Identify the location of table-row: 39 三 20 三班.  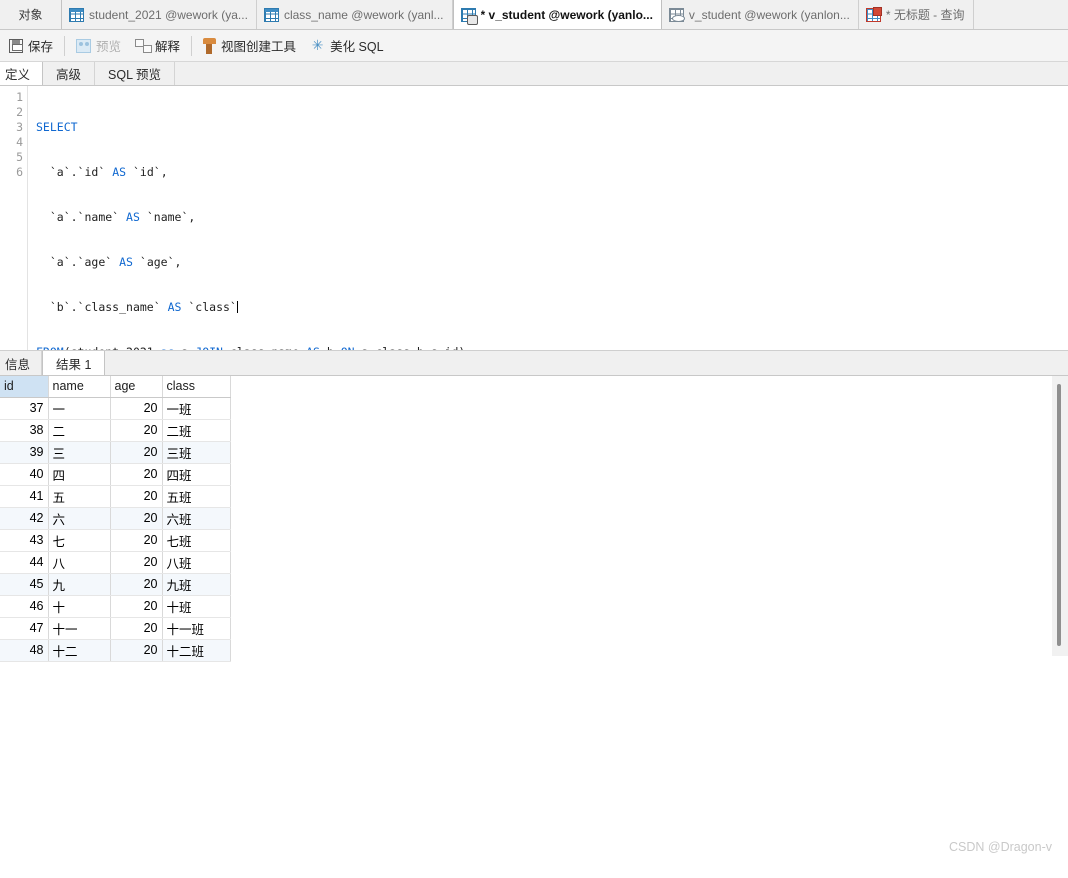
(115, 452).